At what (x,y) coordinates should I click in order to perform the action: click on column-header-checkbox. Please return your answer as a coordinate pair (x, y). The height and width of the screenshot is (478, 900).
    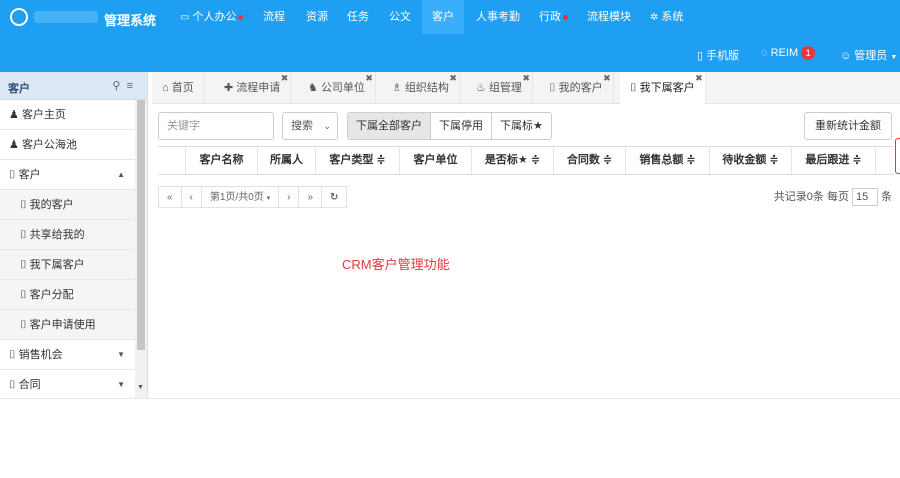
    Looking at the image, I should click on (172, 160).